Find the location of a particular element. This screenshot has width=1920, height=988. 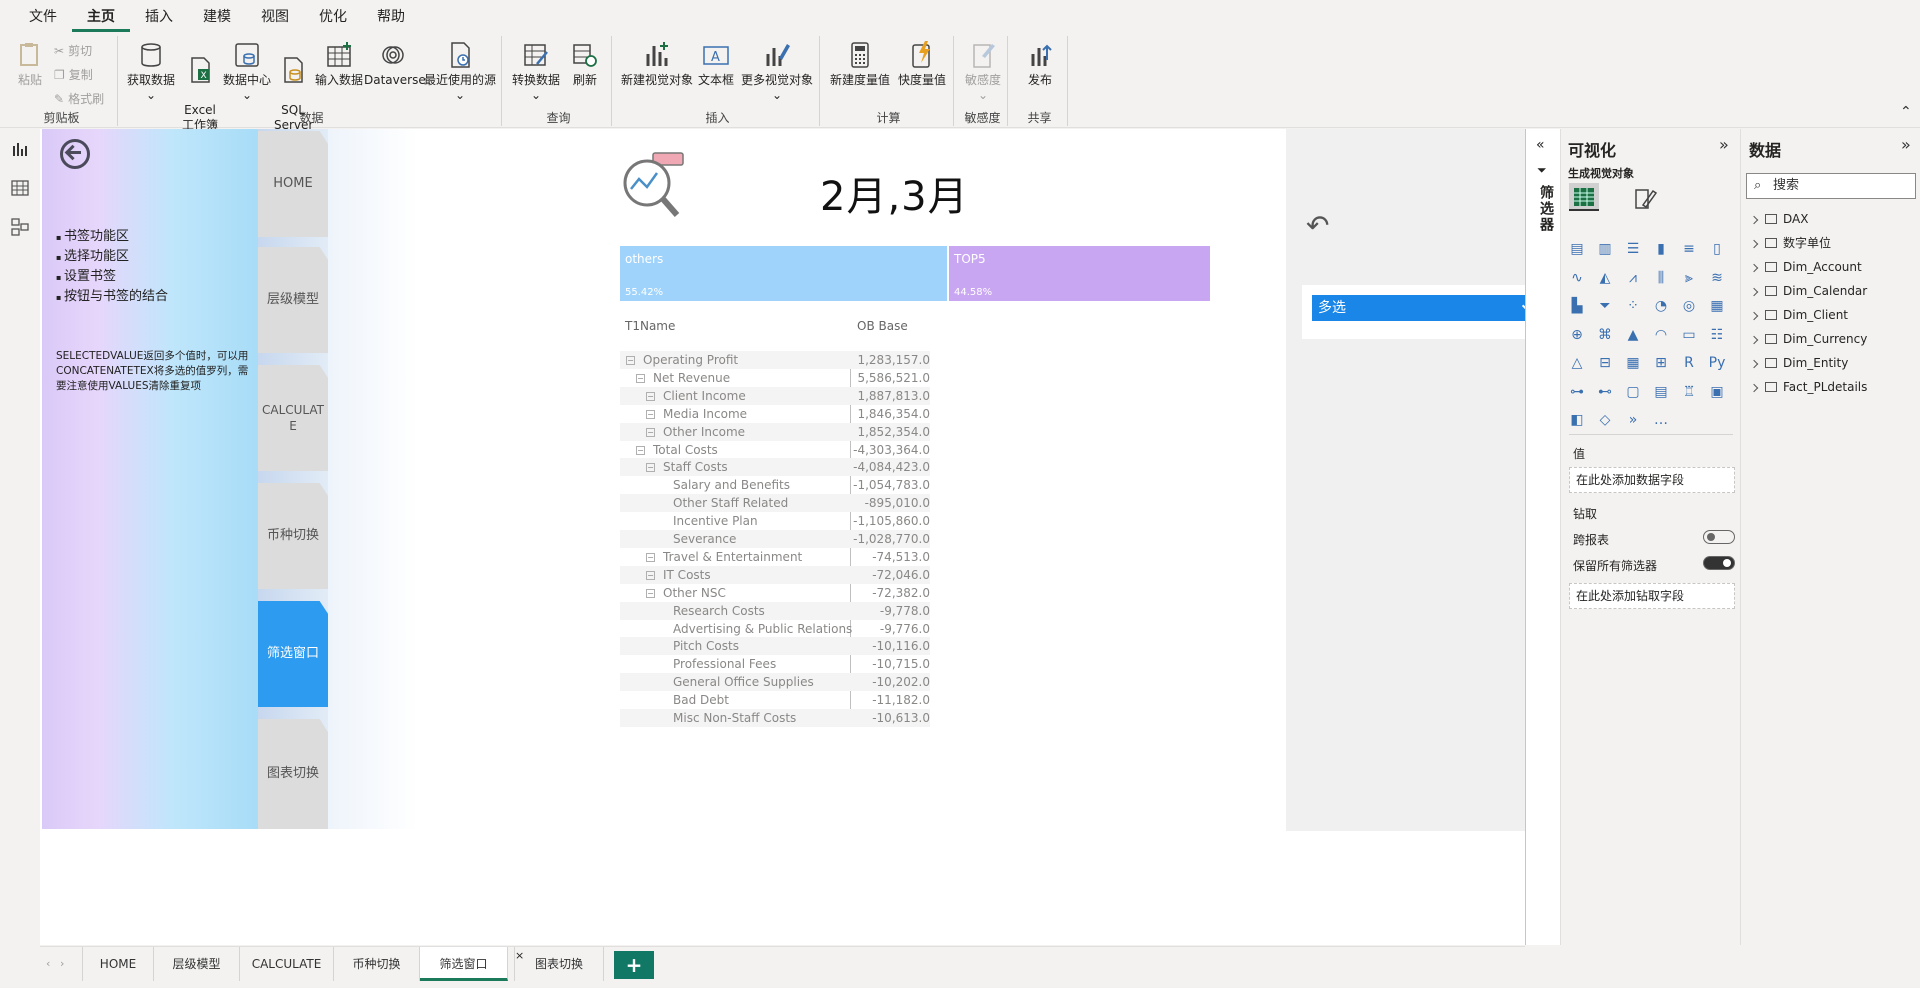

clustered-column-icon: ▮ is located at coordinates (1661, 249).